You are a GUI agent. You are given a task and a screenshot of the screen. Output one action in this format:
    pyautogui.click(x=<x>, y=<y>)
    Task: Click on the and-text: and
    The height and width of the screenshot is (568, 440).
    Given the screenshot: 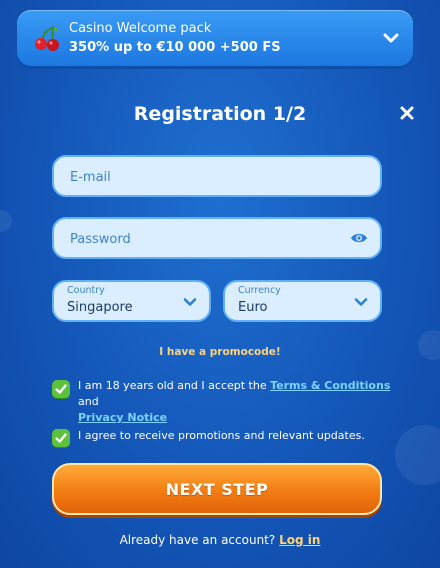 What is the action you would take?
    pyautogui.click(x=88, y=401)
    